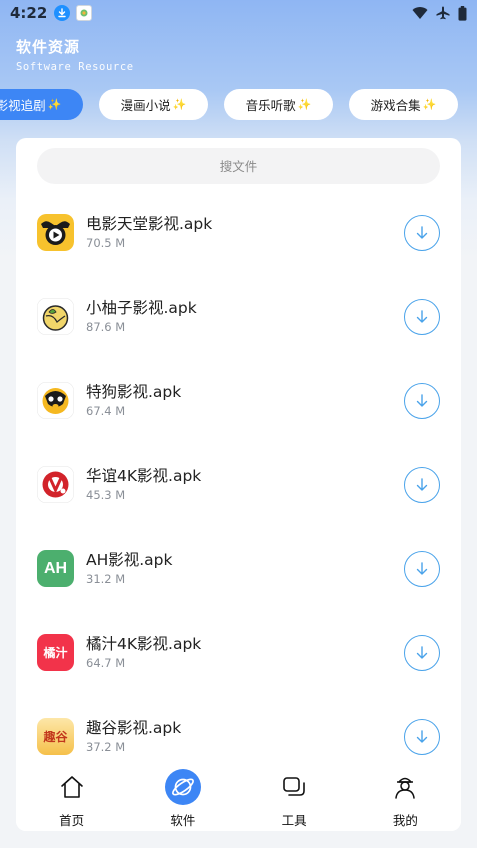 The width and height of the screenshot is (477, 848). I want to click on movie-heaven-icon, so click(55, 232).